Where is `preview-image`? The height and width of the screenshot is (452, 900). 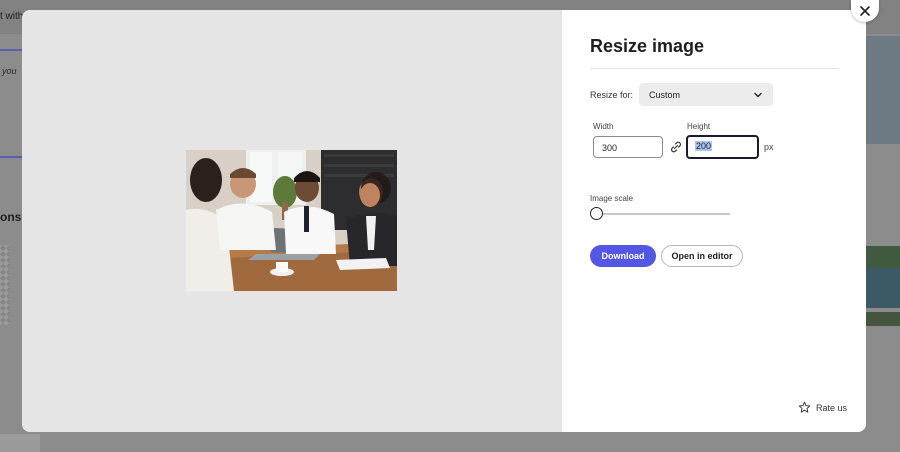
preview-image is located at coordinates (291, 220).